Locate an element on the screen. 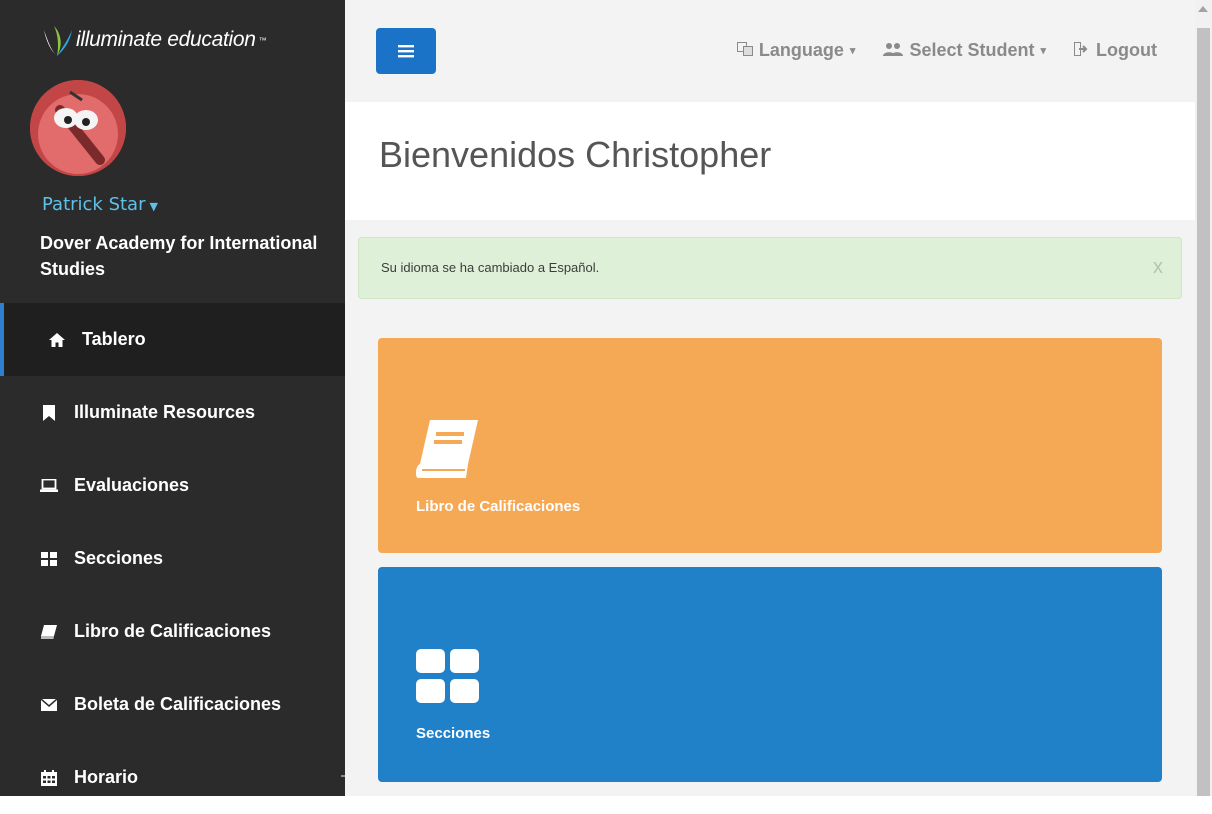 The width and height of the screenshot is (1212, 814). page-title: Bienvenidos Christopher is located at coordinates (575, 154).